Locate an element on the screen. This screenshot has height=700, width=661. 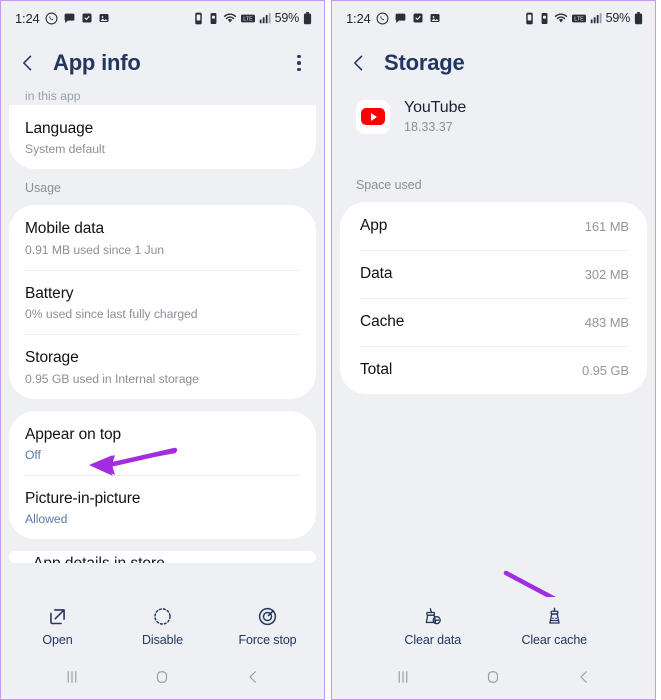
app-bar-right: Storage is located at coordinates (493, 63).